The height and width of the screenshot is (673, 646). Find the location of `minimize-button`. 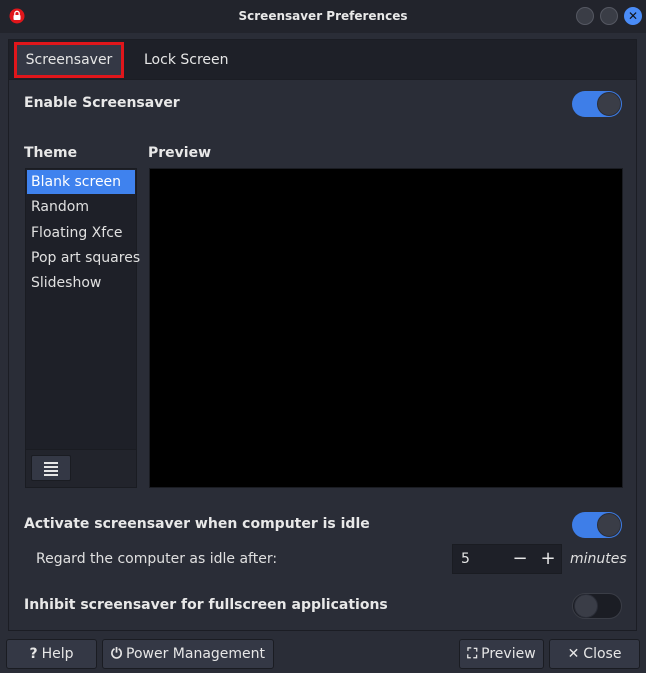

minimize-button is located at coordinates (585, 16).